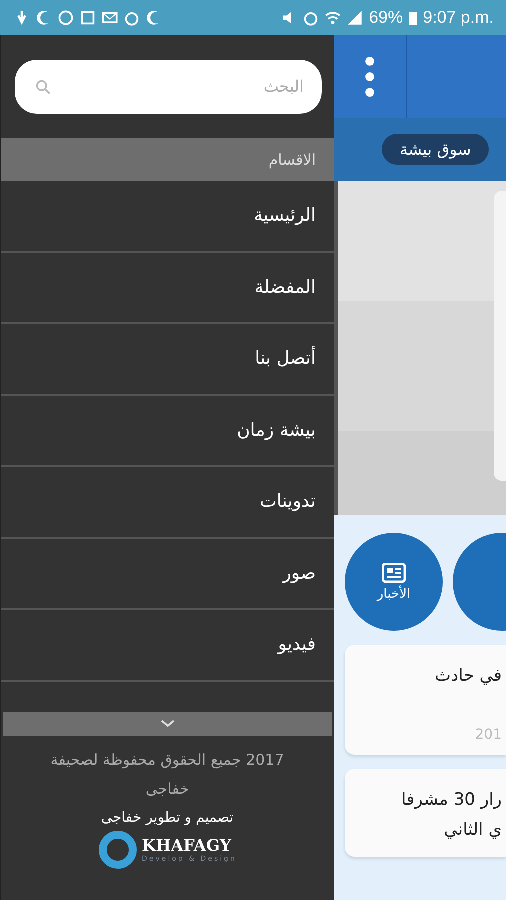 This screenshot has height=900, width=506. What do you see at coordinates (187, 846) in the screenshot?
I see `logo-name: KHAFAGY` at bounding box center [187, 846].